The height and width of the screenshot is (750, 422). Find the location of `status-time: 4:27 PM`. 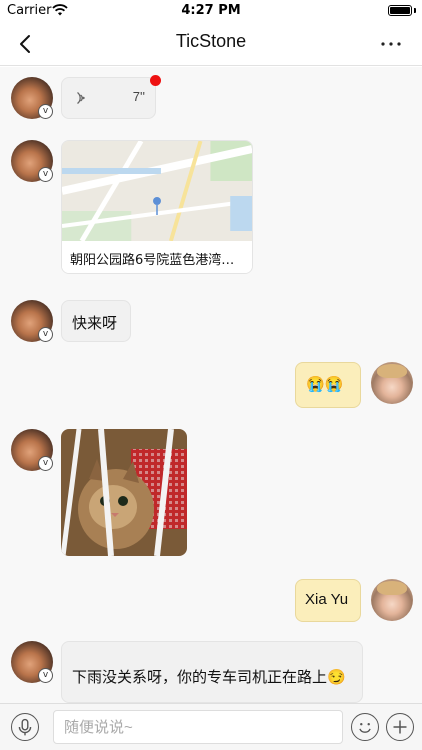

status-time: 4:27 PM is located at coordinates (211, 10).